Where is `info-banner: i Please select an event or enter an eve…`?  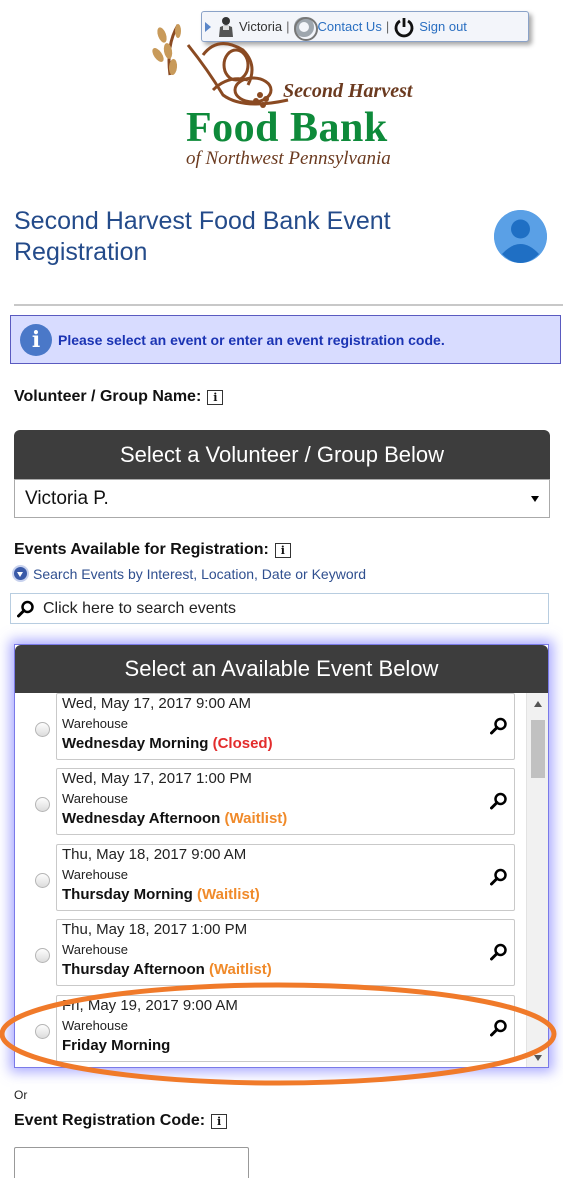 info-banner: i Please select an event or enter an eve… is located at coordinates (285, 339).